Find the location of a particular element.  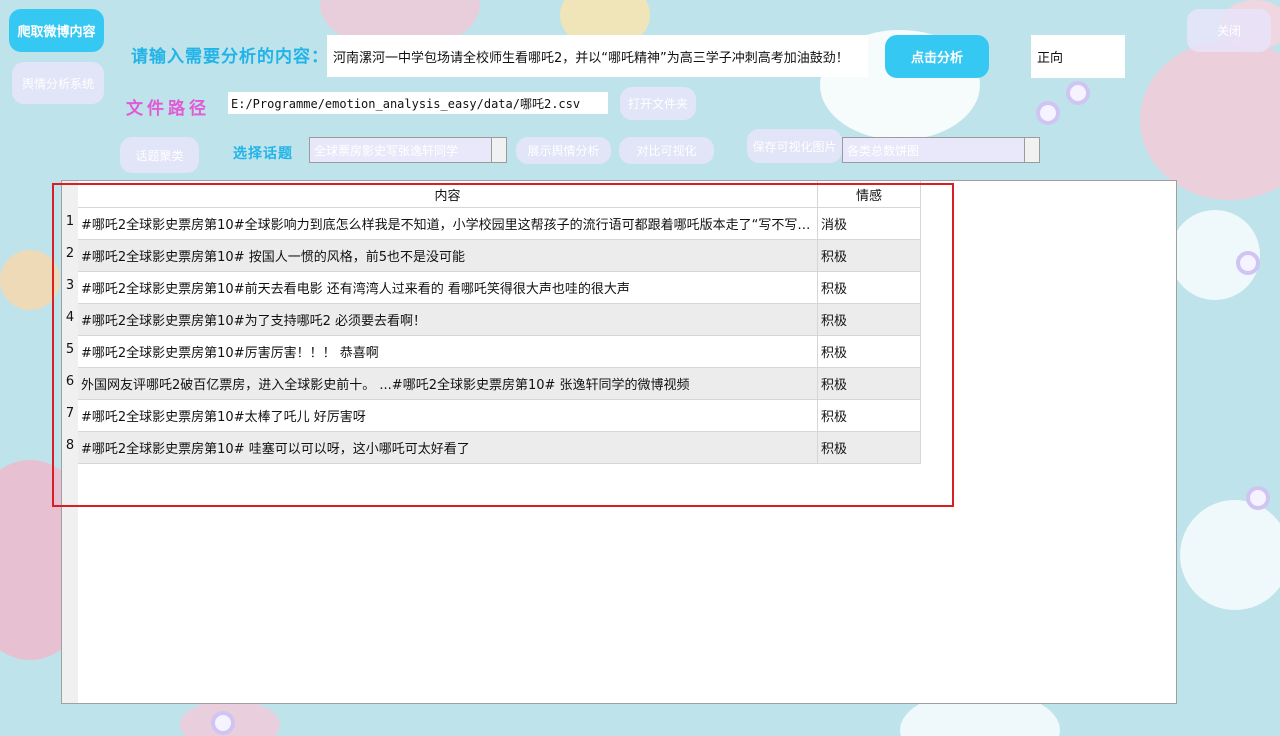

sentiment-result-field: 正向 is located at coordinates (1078, 56).